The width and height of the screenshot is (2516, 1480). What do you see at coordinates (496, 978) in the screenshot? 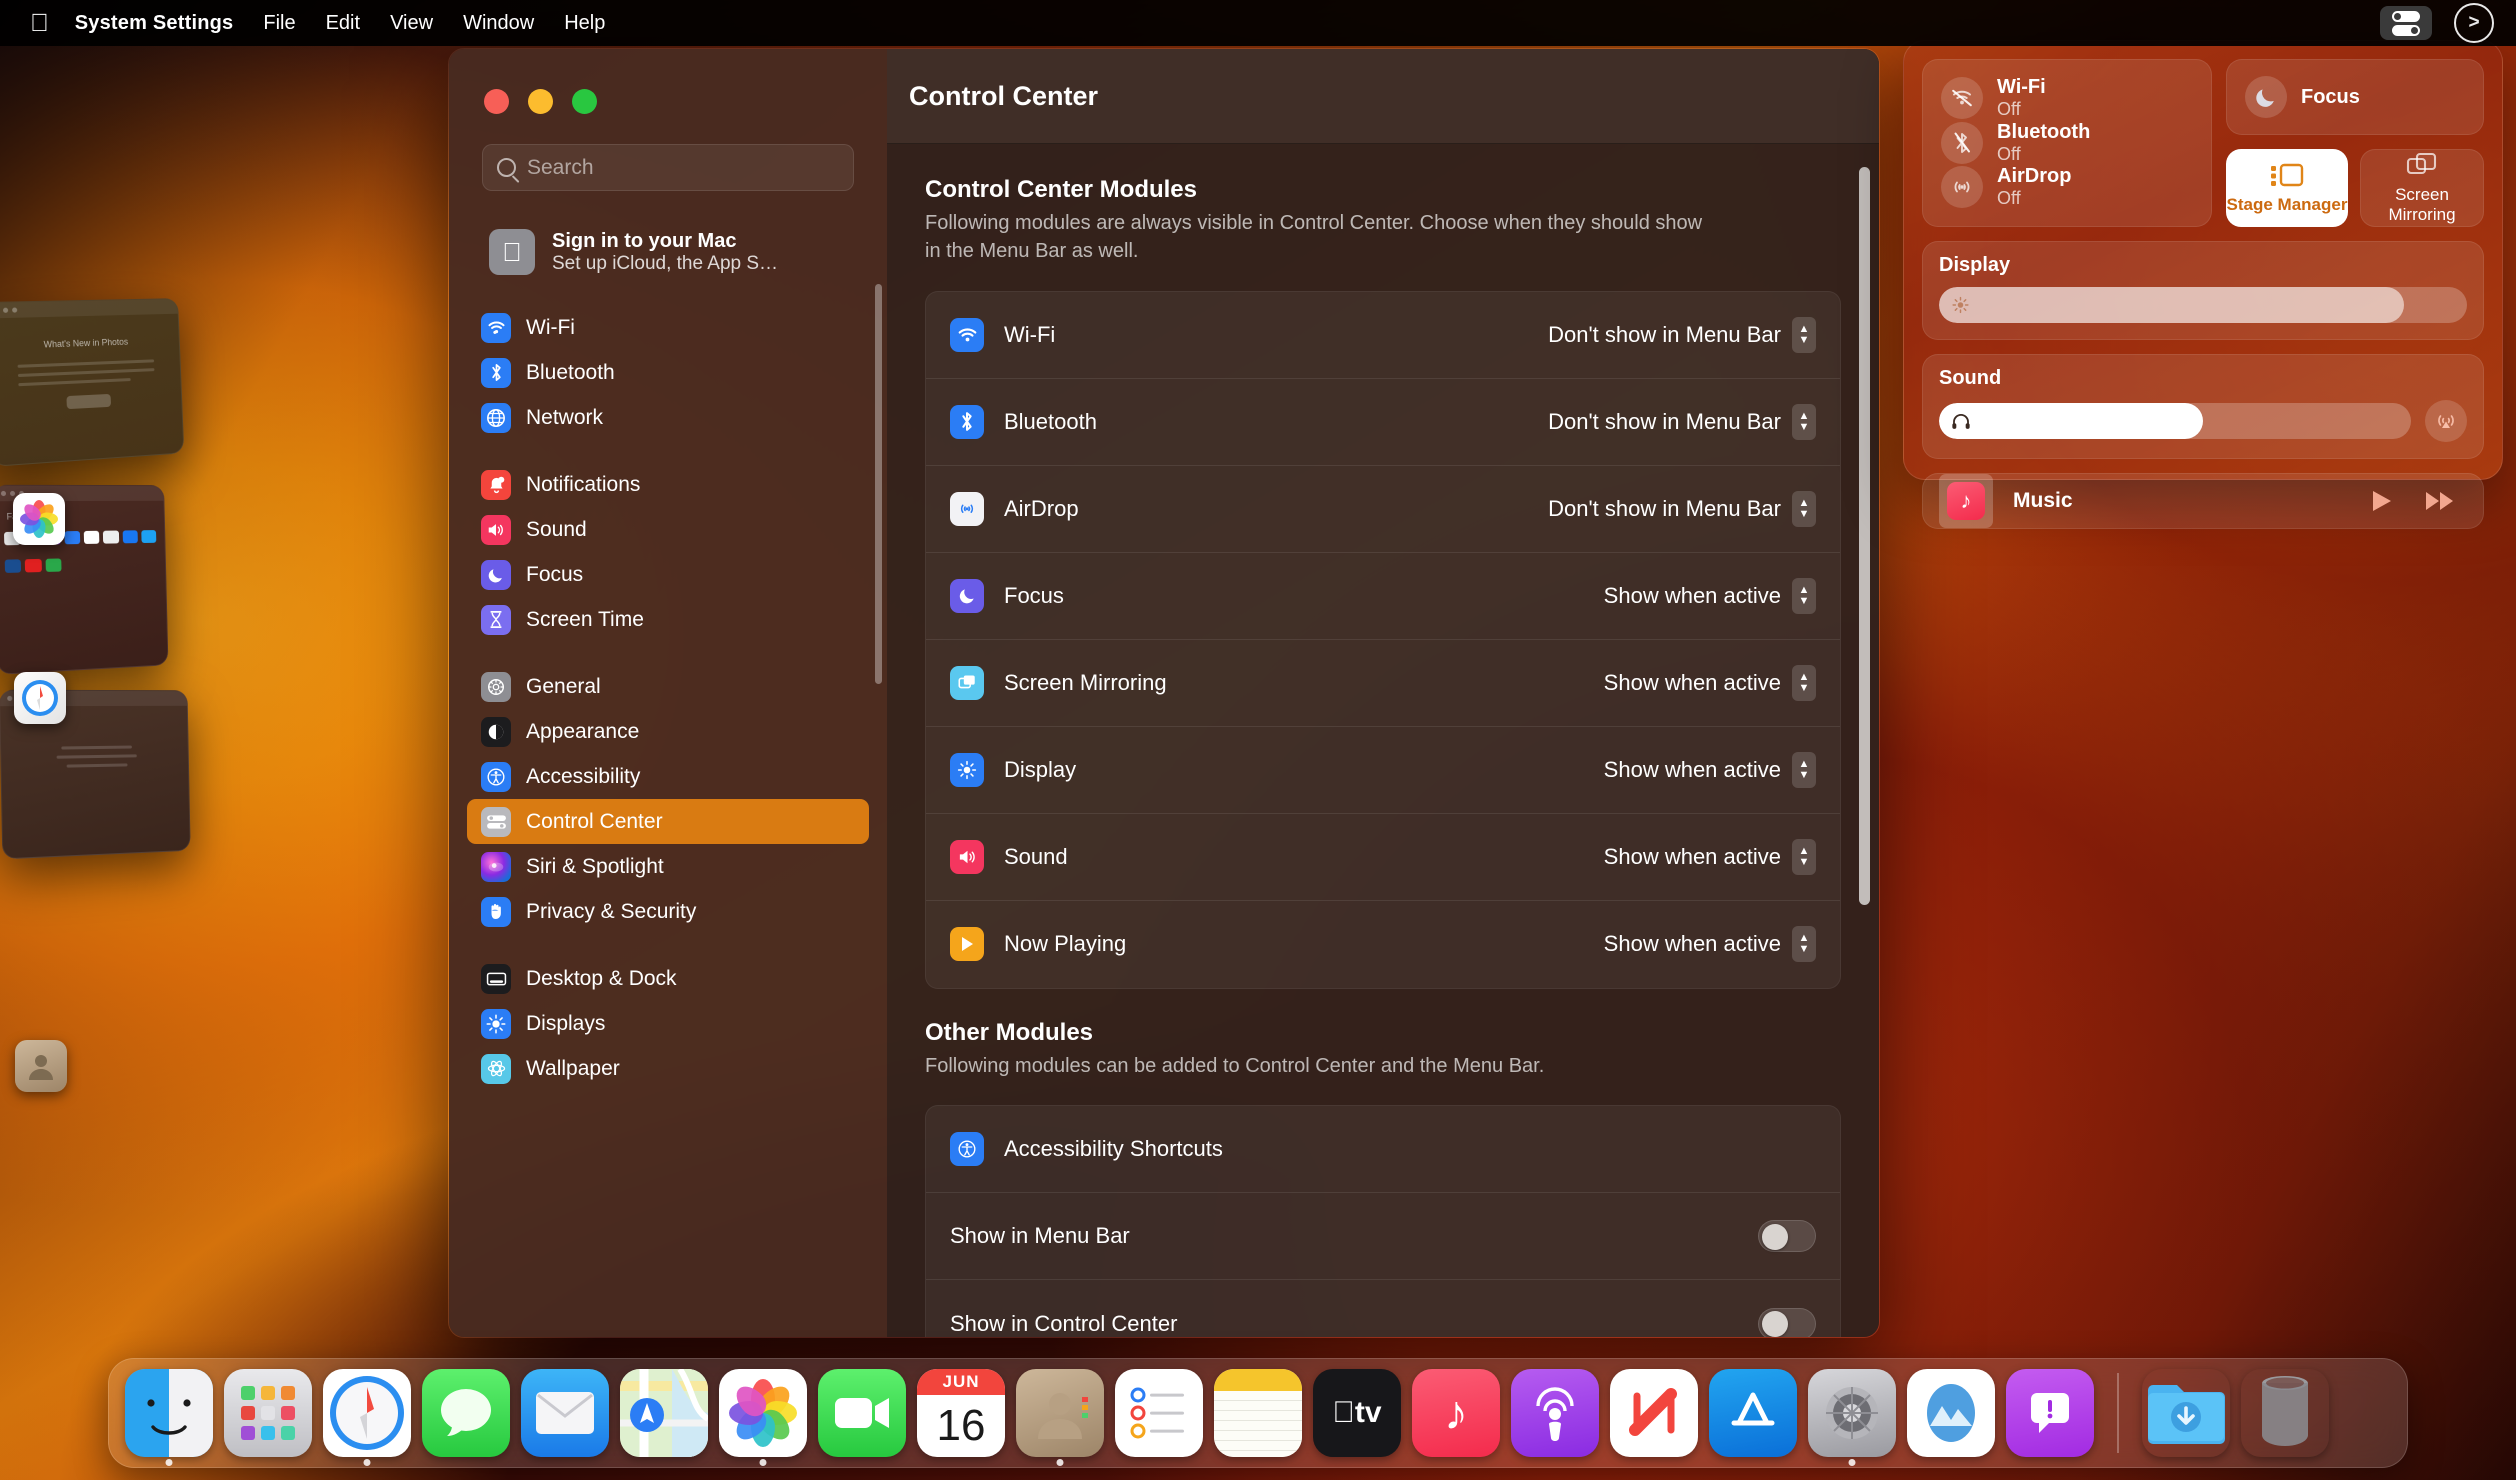
I see `desktop-dock-icon` at bounding box center [496, 978].